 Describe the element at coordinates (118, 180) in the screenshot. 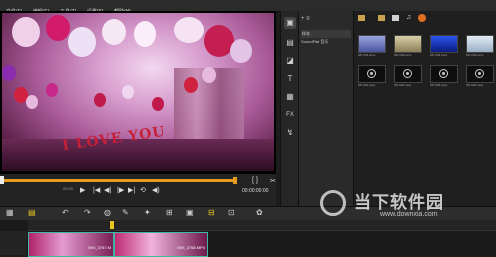

I see `scrub-progress` at that location.